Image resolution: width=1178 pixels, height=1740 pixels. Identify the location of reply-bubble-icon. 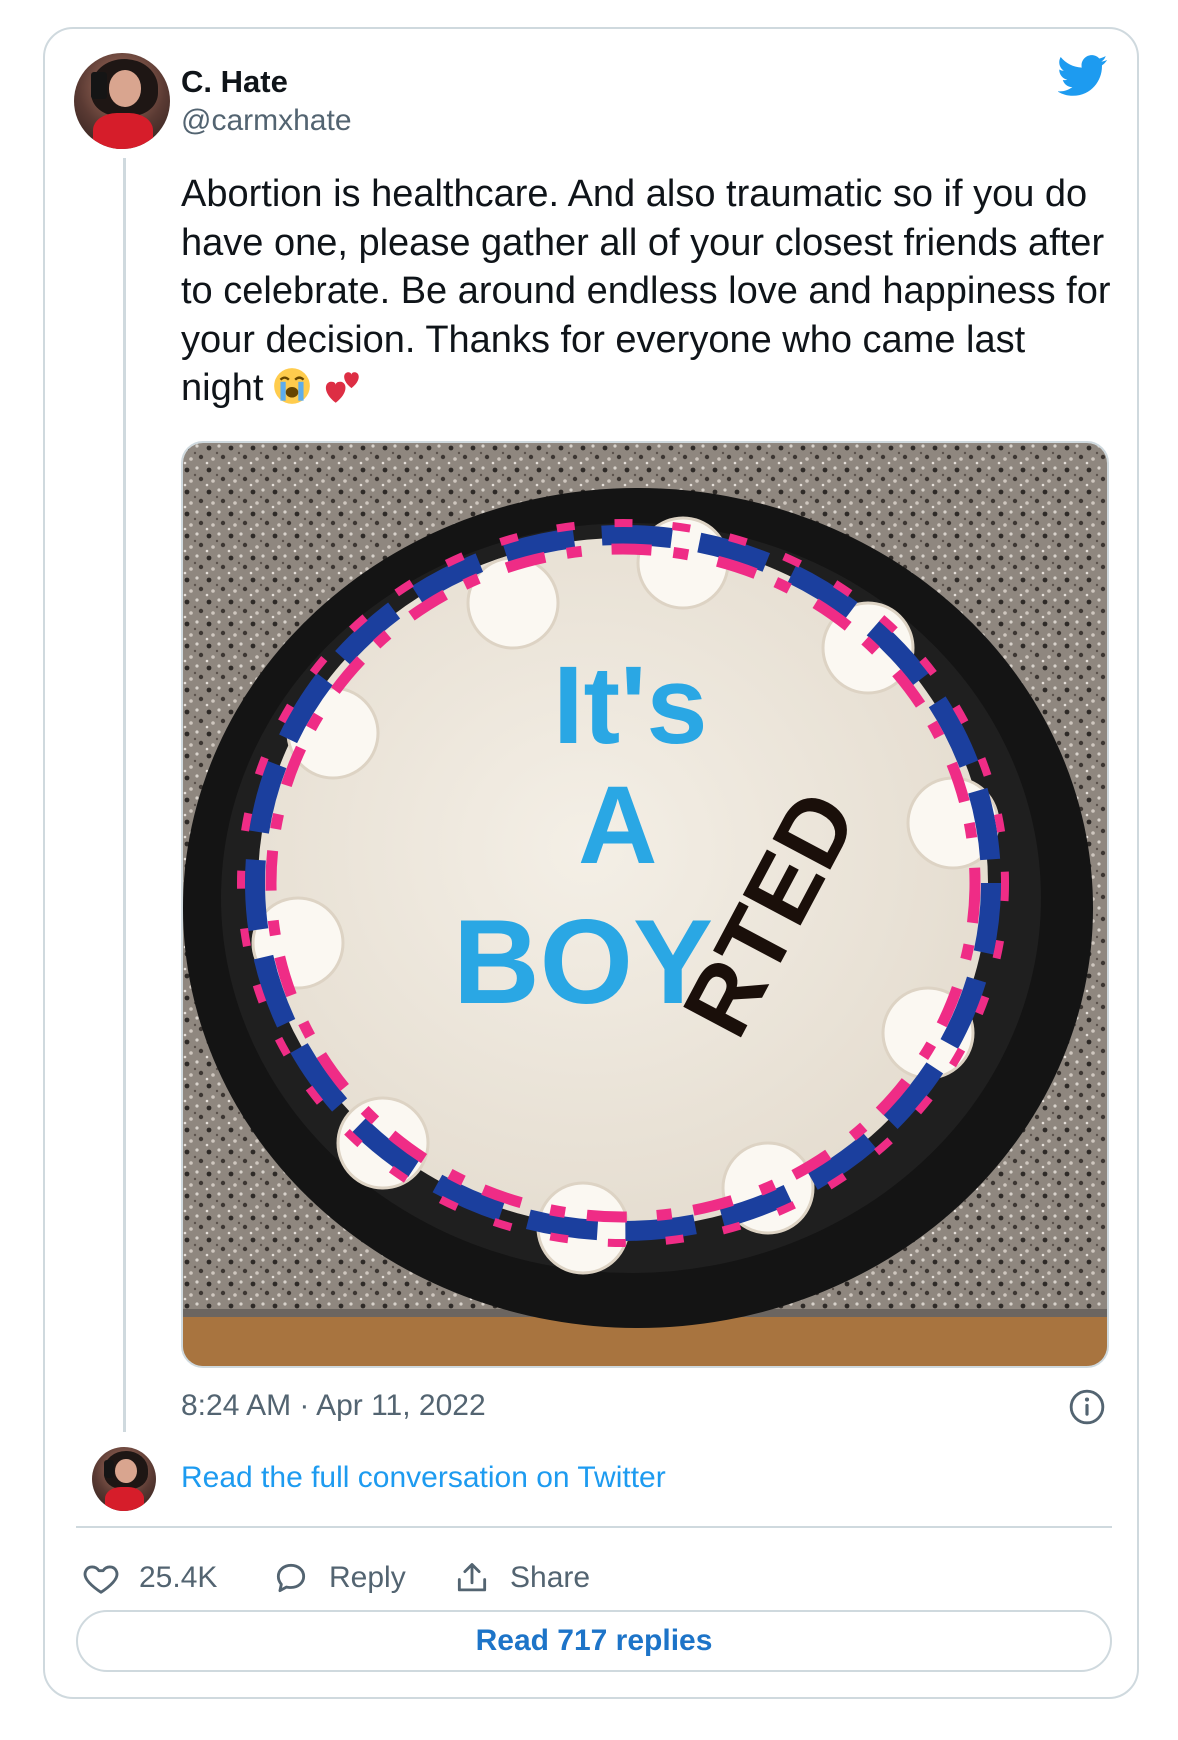
(291, 1578).